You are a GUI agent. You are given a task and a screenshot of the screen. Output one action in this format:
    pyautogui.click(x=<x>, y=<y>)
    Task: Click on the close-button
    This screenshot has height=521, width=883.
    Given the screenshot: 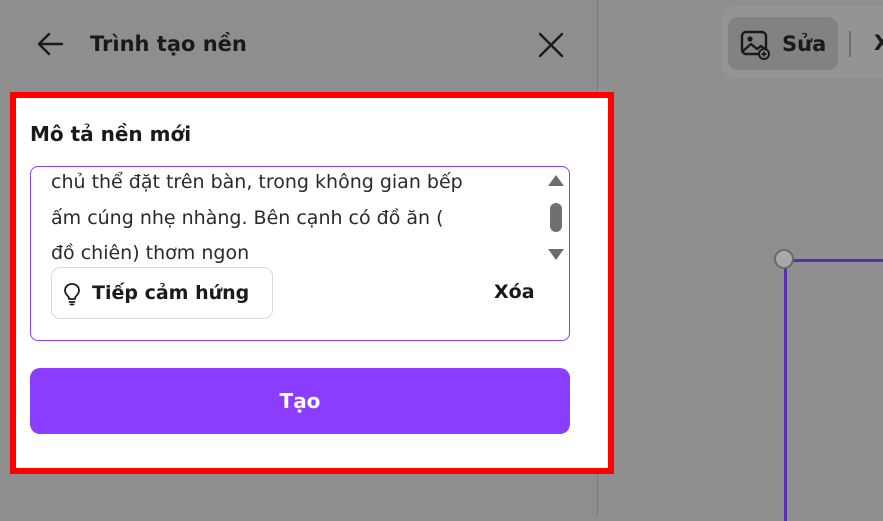 What is the action you would take?
    pyautogui.click(x=551, y=45)
    